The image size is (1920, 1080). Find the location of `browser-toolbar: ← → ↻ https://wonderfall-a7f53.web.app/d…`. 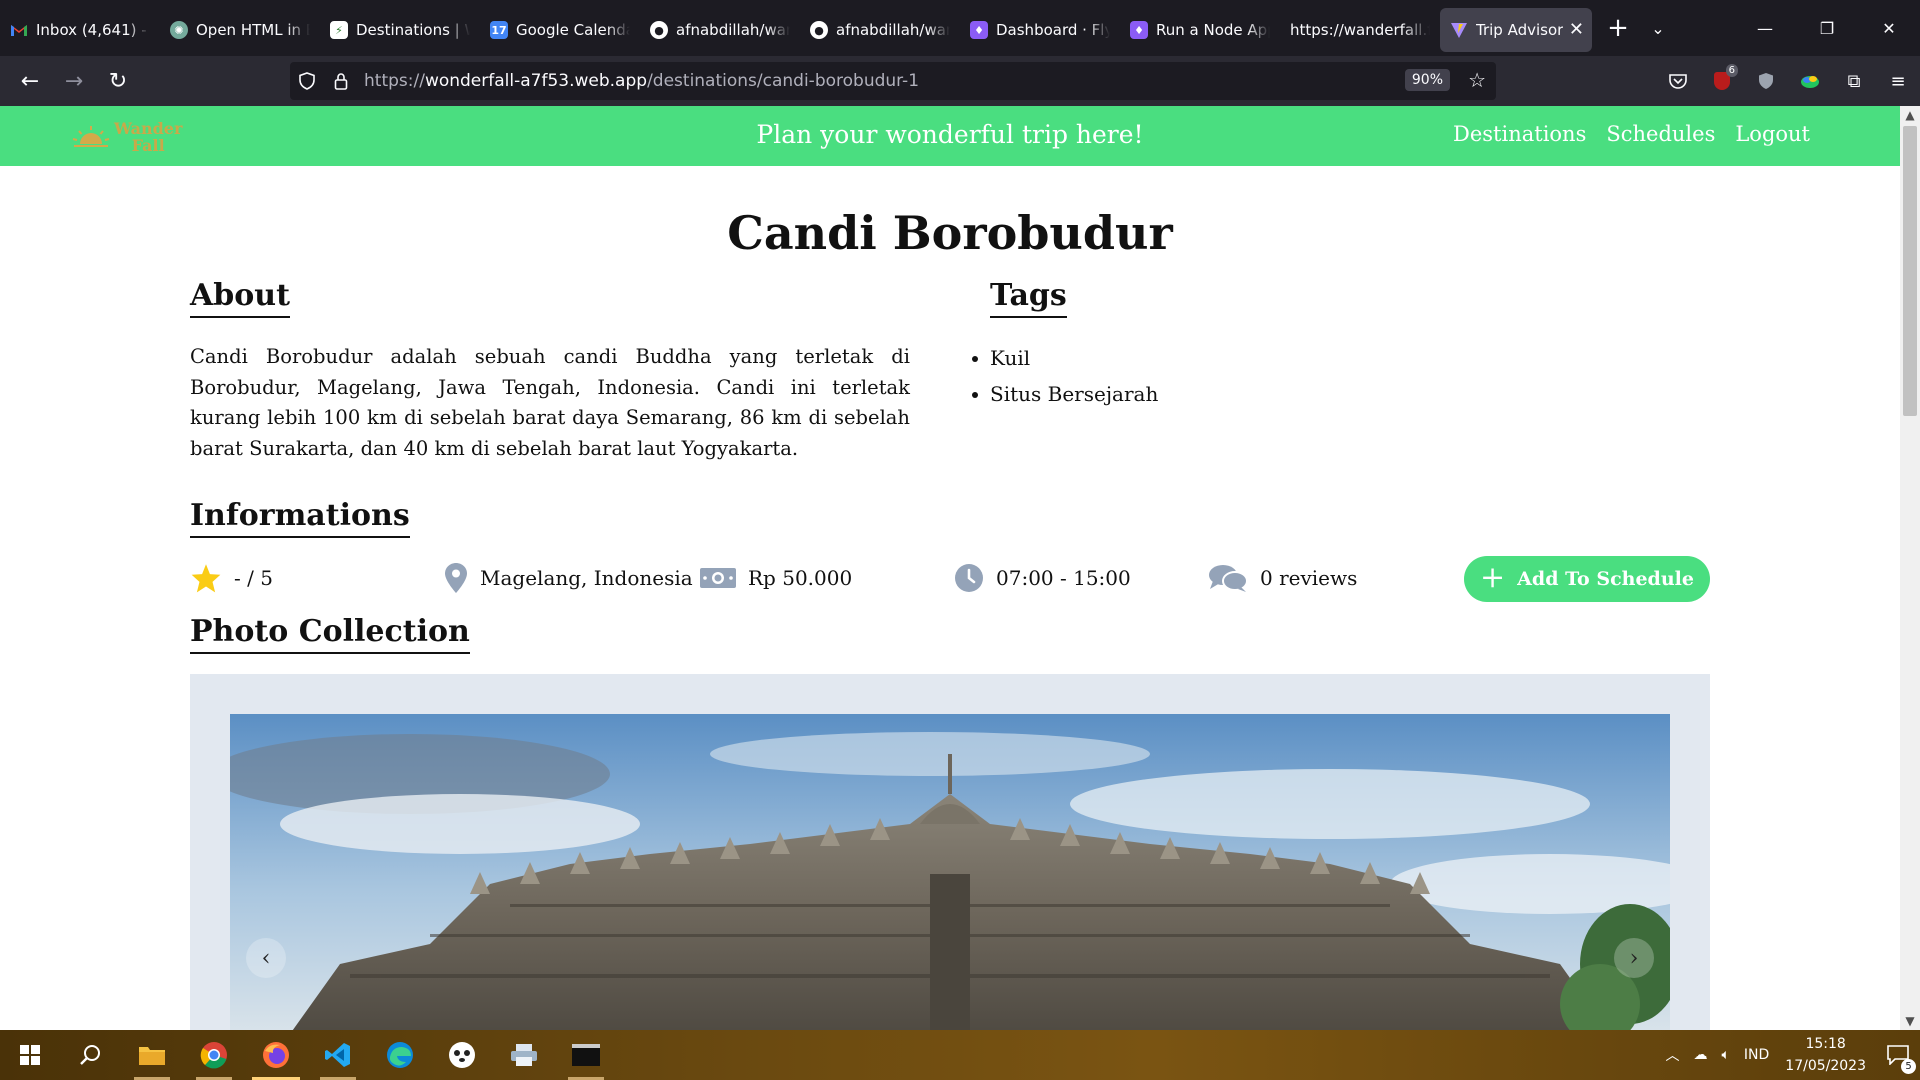

browser-toolbar: ← → ↻ https://wonderfall-a7f53.web.app/d… is located at coordinates (960, 81).